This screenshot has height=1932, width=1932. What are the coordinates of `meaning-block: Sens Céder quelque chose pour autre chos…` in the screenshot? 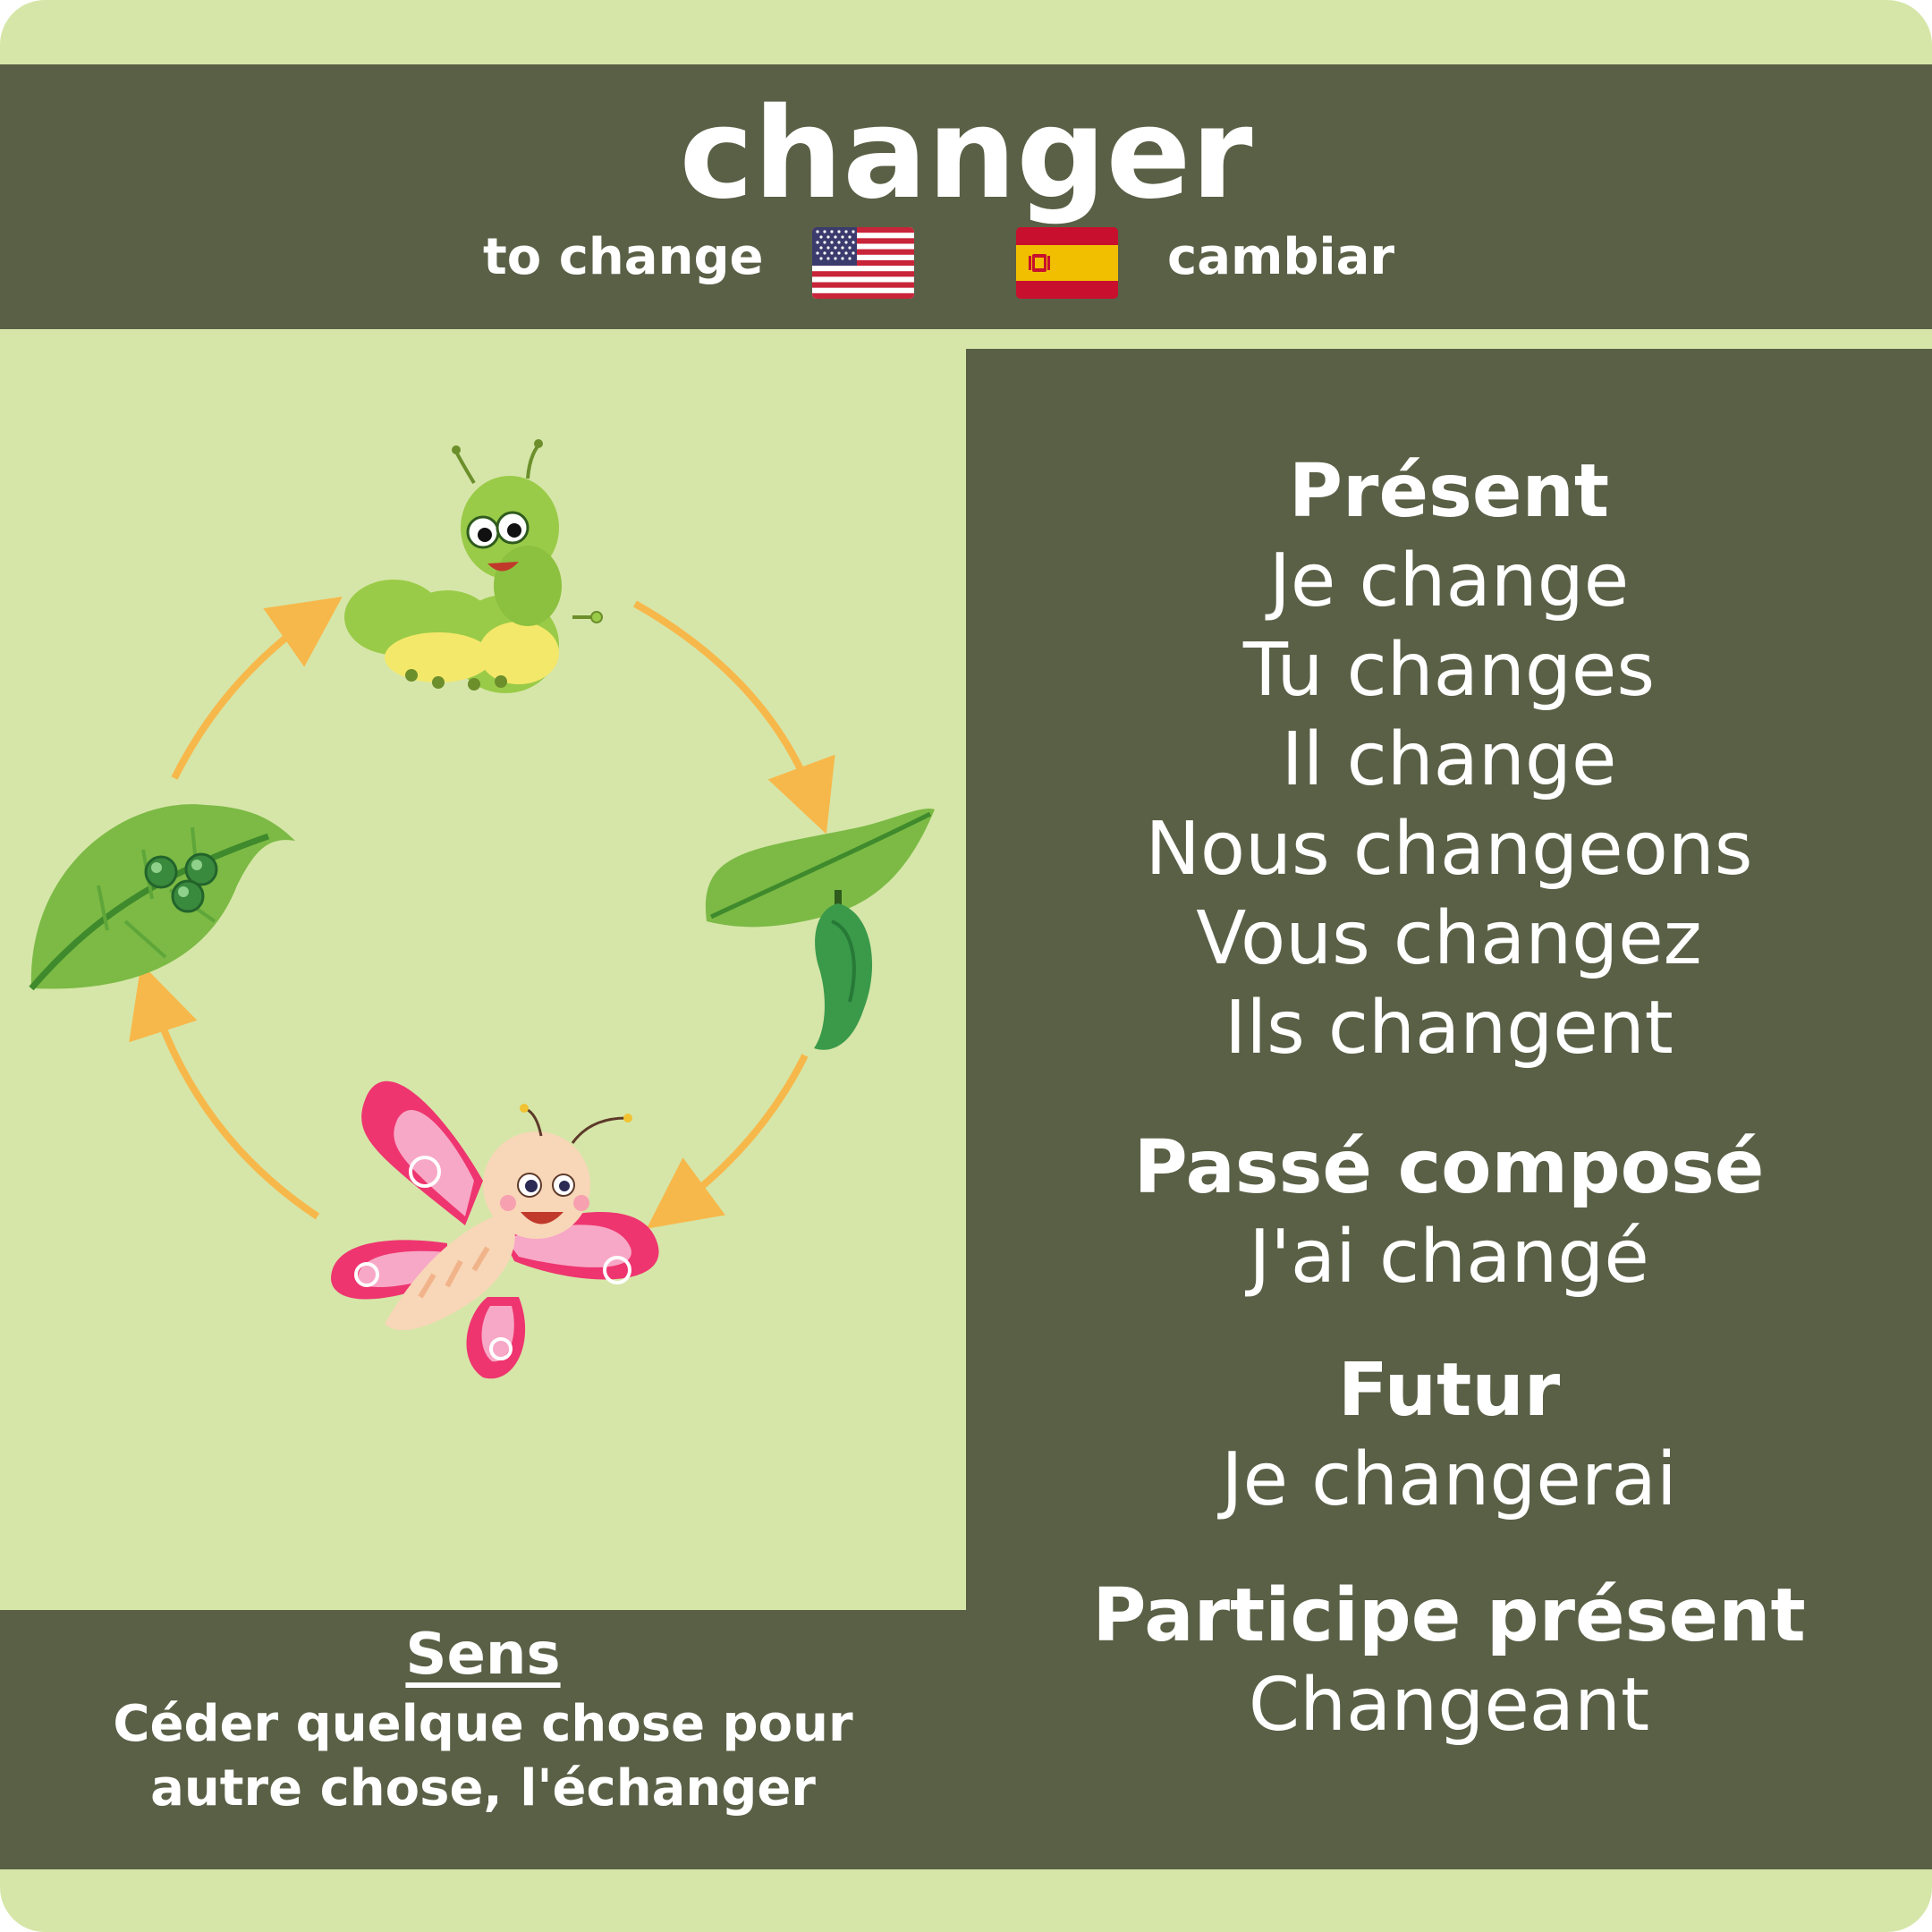 It's located at (483, 1719).